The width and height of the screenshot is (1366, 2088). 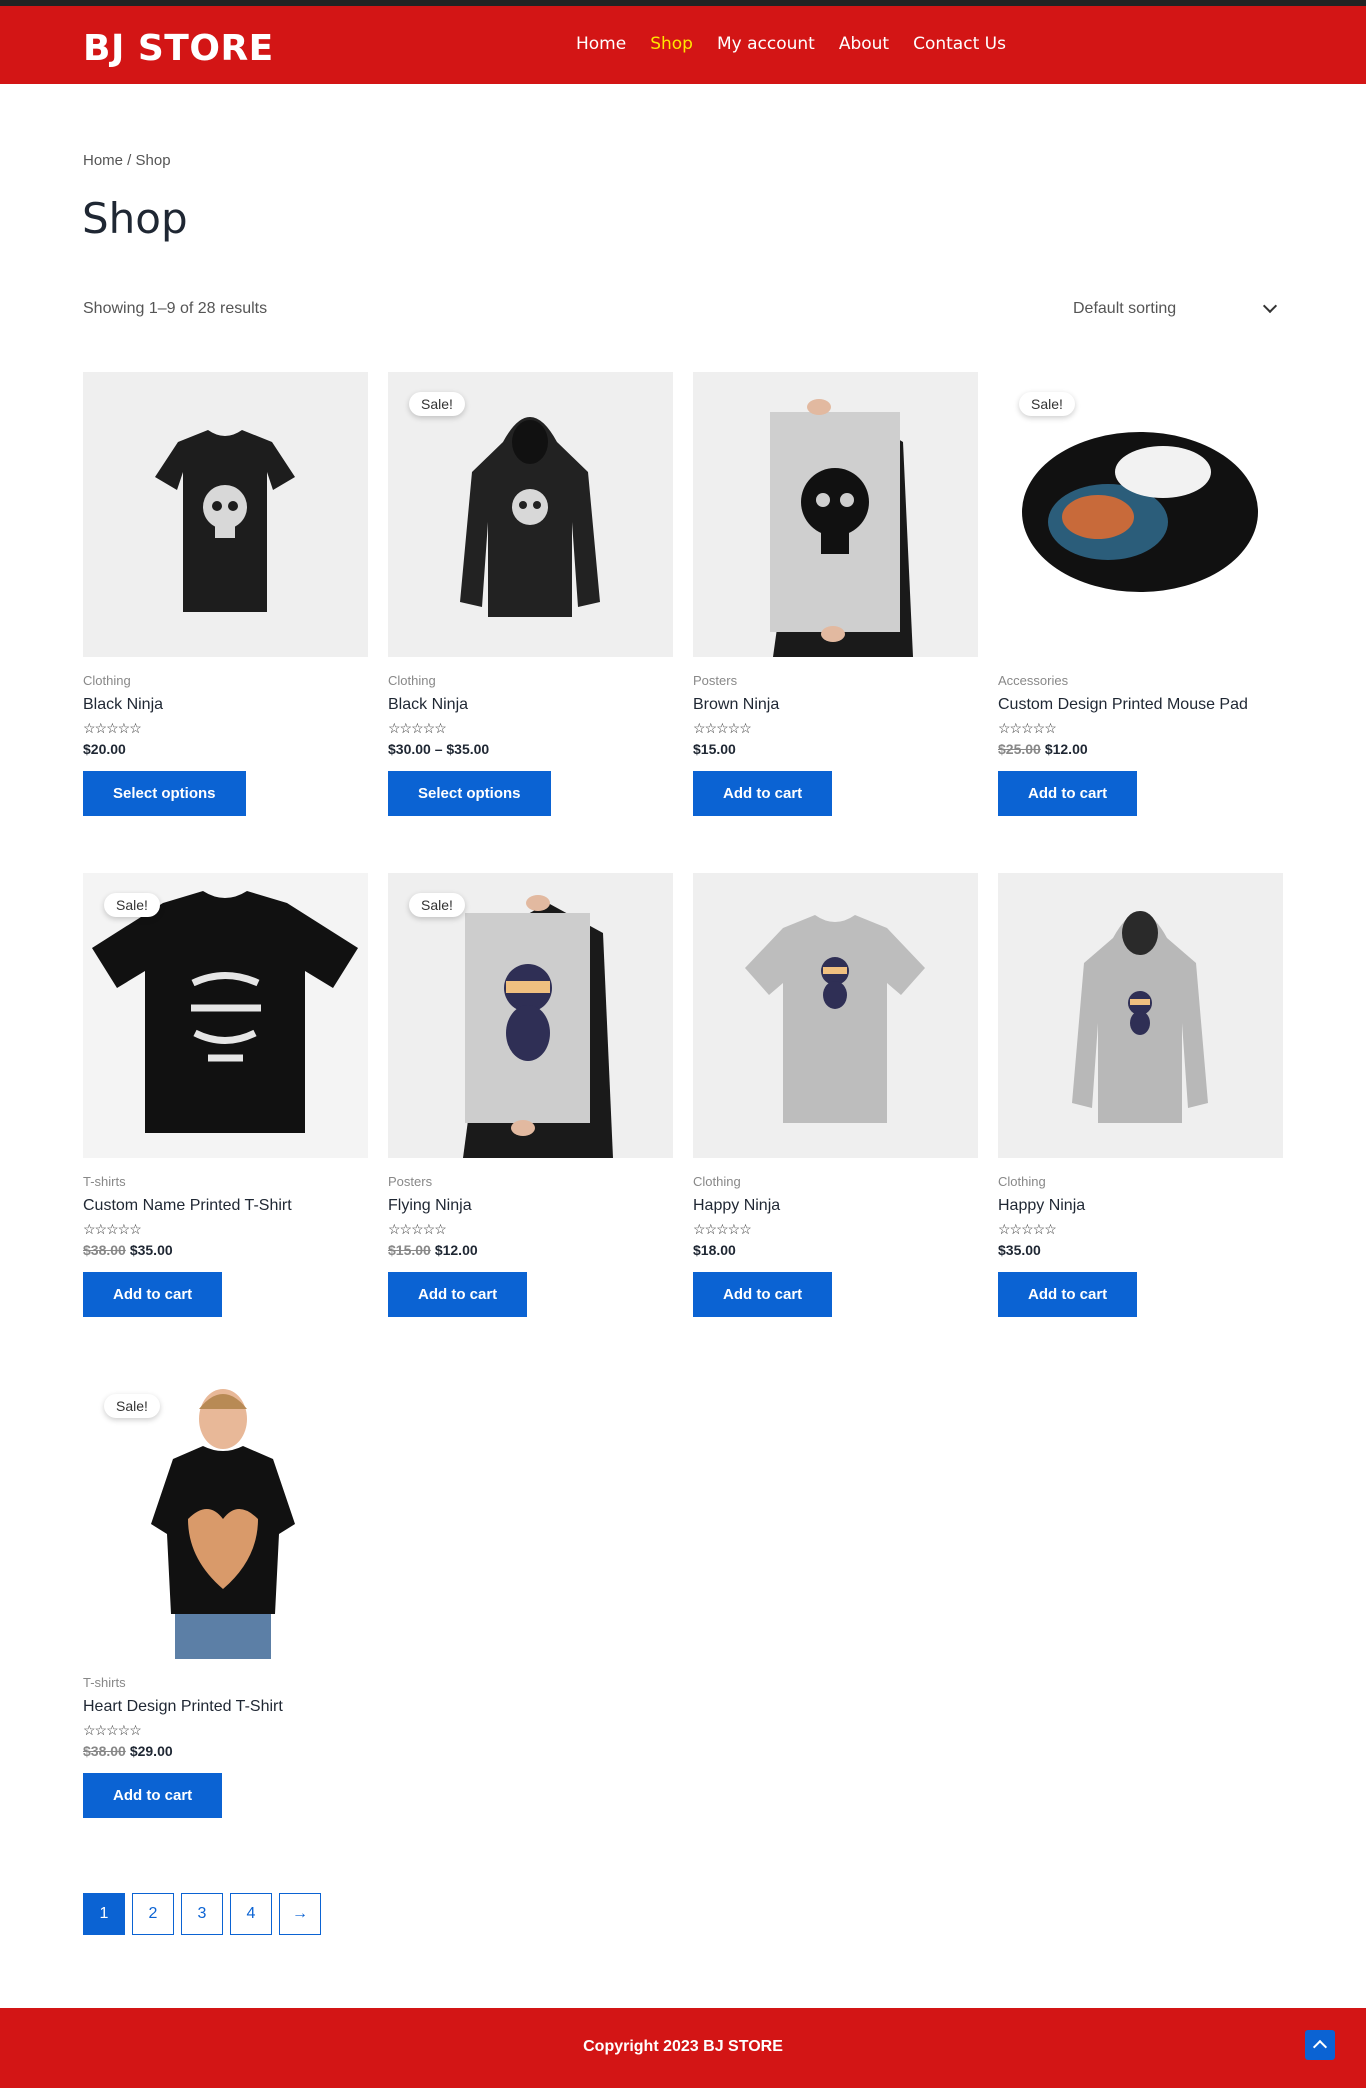 What do you see at coordinates (530, 1250) in the screenshot?
I see `product-price: $15.00 $12.00` at bounding box center [530, 1250].